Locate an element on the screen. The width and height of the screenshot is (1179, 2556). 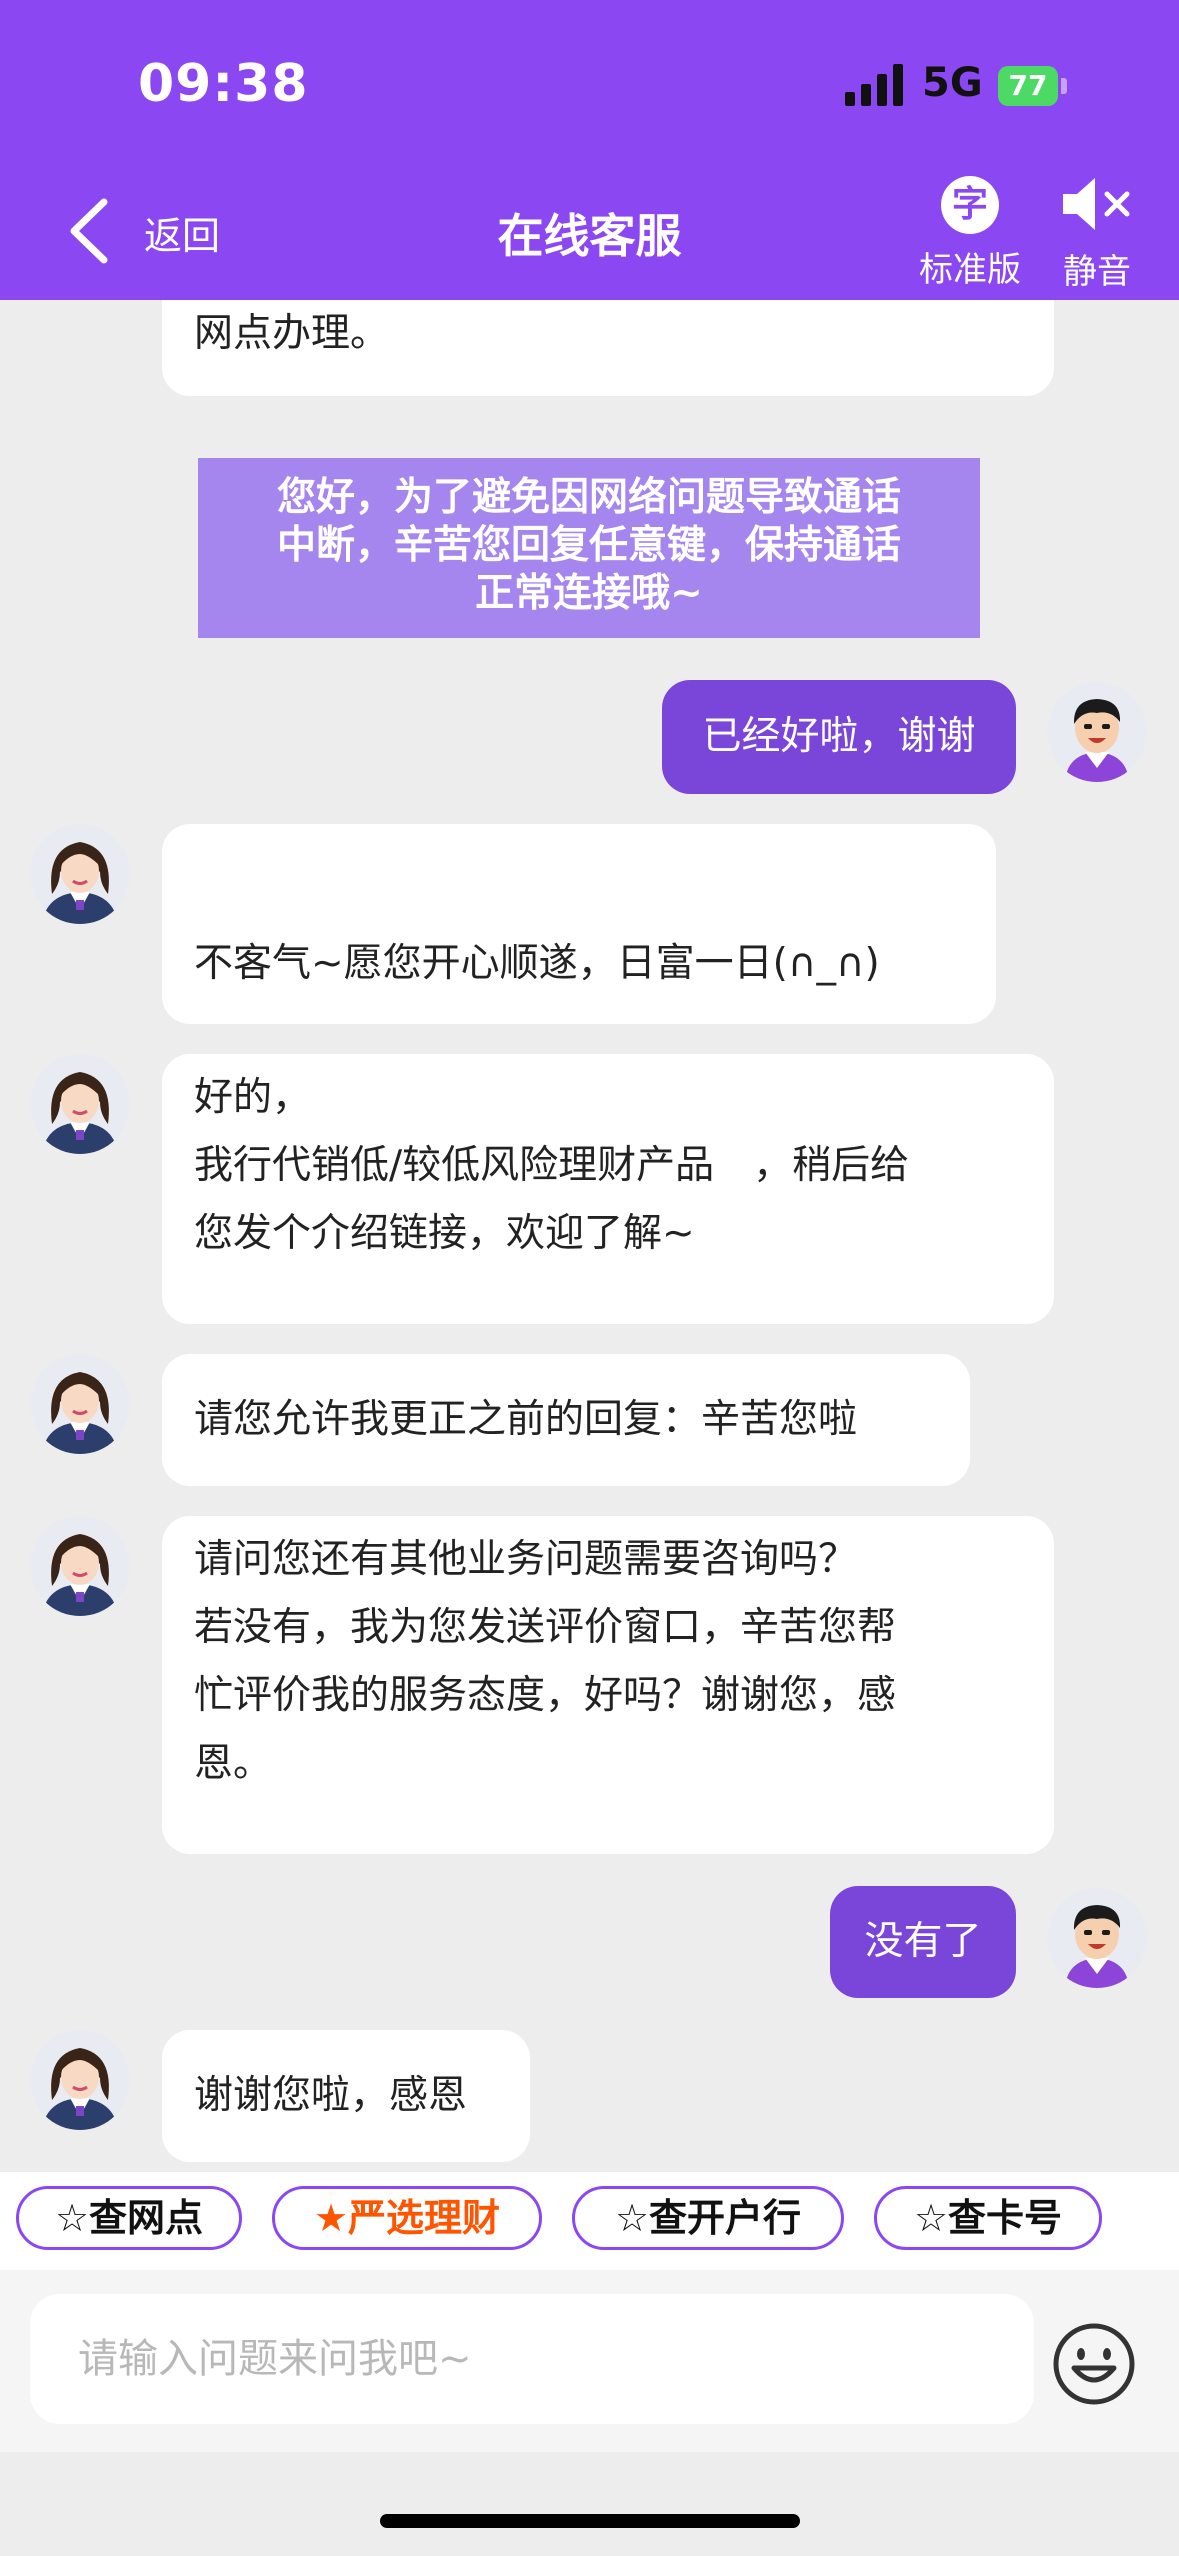
page-title: 在线客服 is located at coordinates (589, 236).